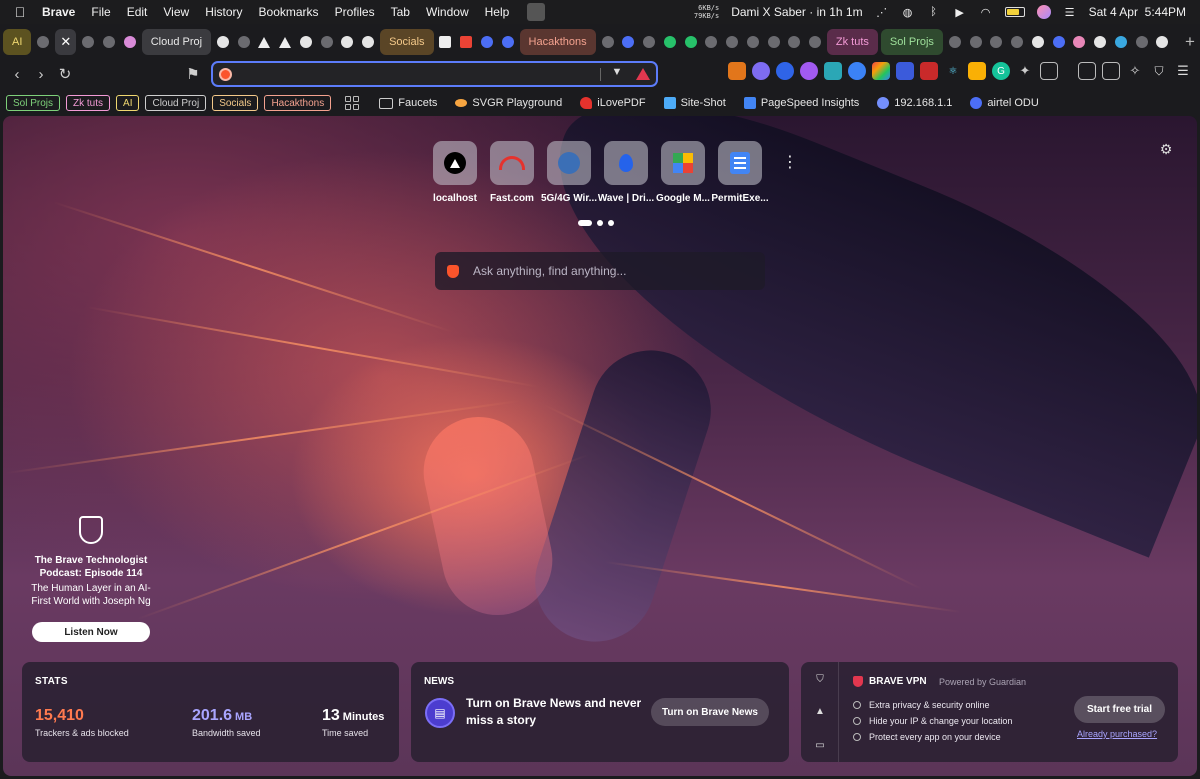  What do you see at coordinates (65, 74) in the screenshot?
I see `reload-button: ↻` at bounding box center [65, 74].